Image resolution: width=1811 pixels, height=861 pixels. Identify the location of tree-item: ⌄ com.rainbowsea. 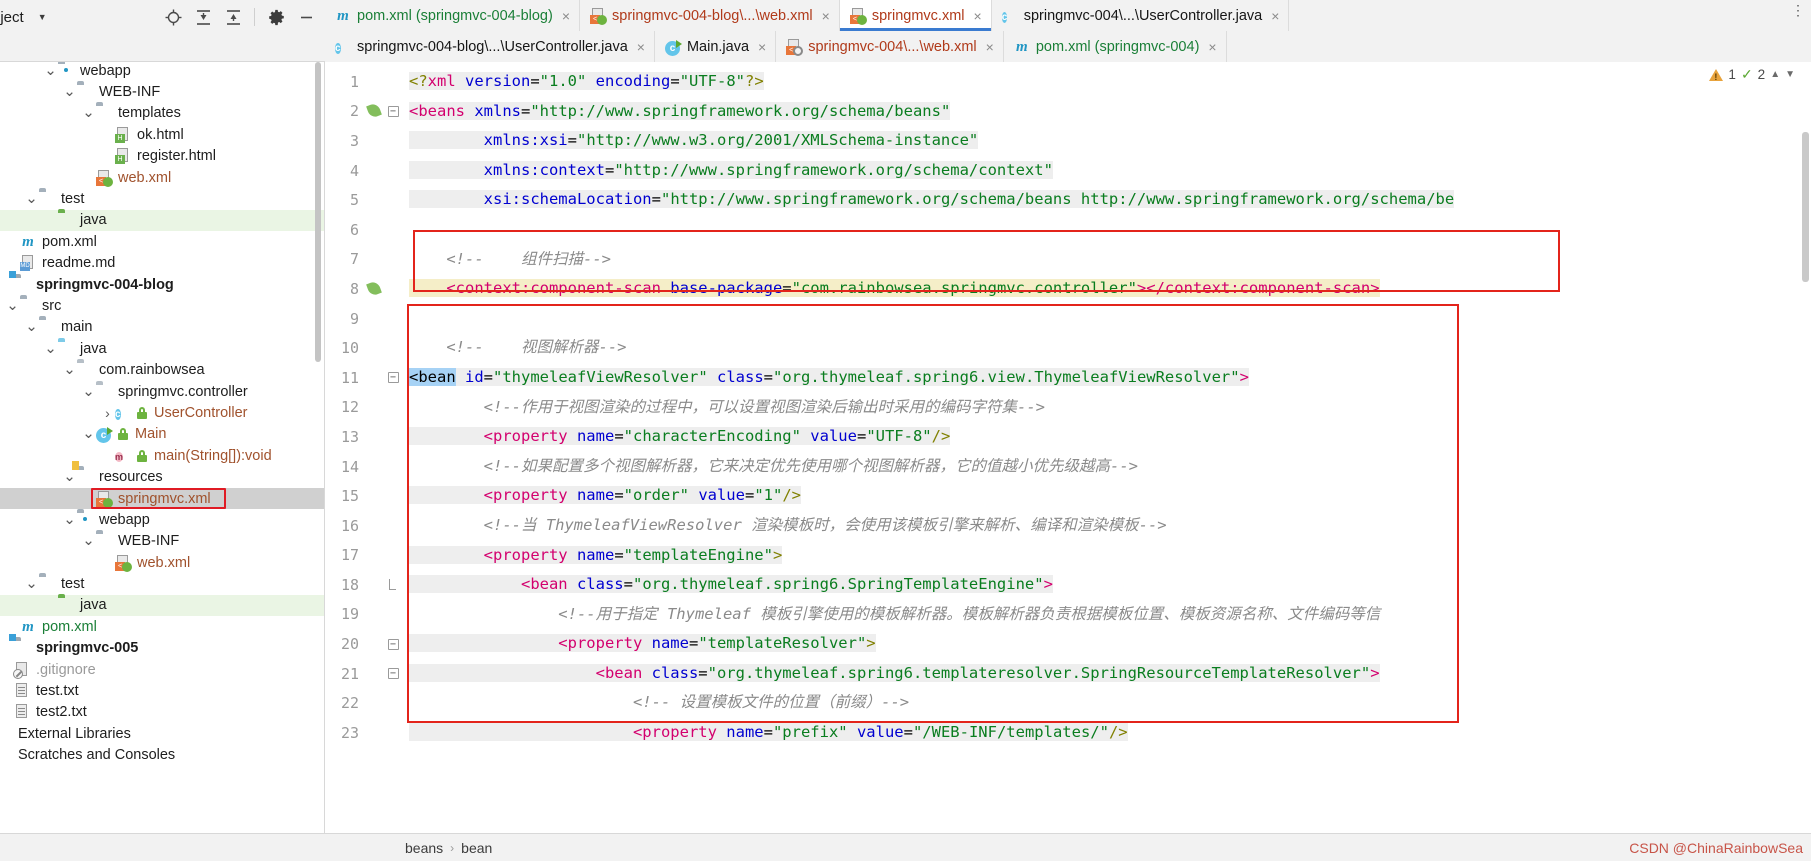
(162, 369).